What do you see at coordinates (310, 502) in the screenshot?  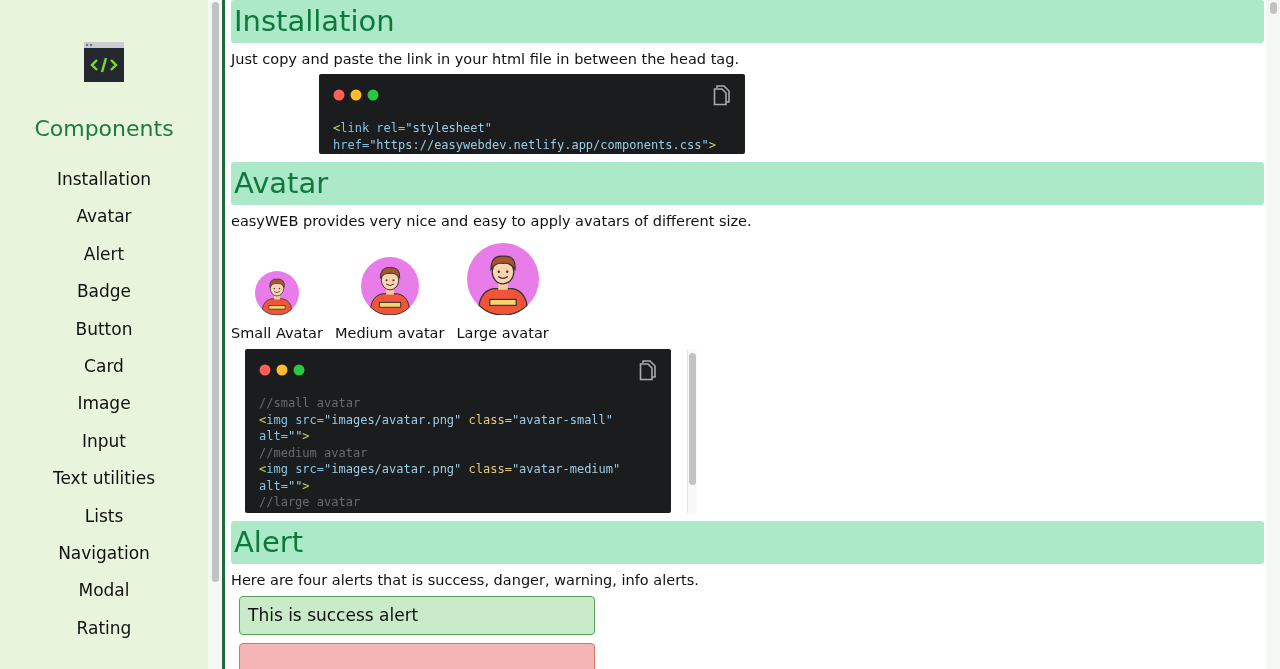 I see `code-comment: //large avatar` at bounding box center [310, 502].